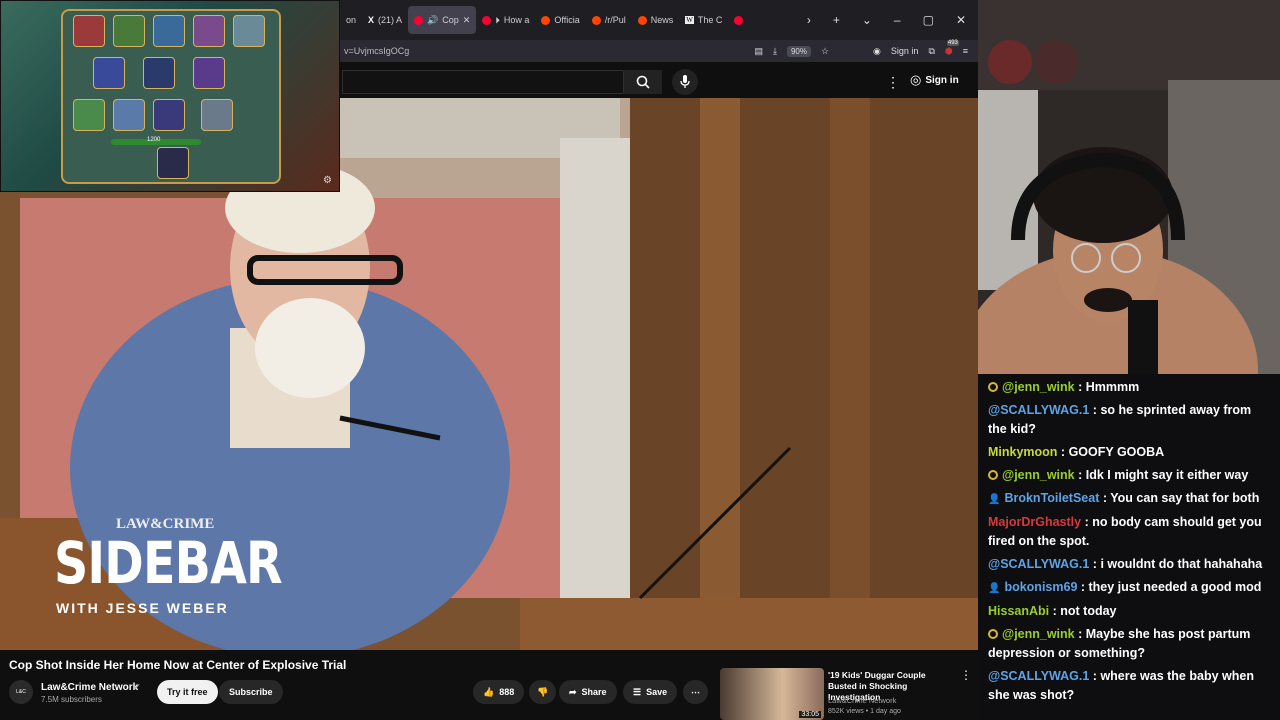 The height and width of the screenshot is (720, 1280). What do you see at coordinates (21, 692) in the screenshot?
I see `channel-avatar: L&C` at bounding box center [21, 692].